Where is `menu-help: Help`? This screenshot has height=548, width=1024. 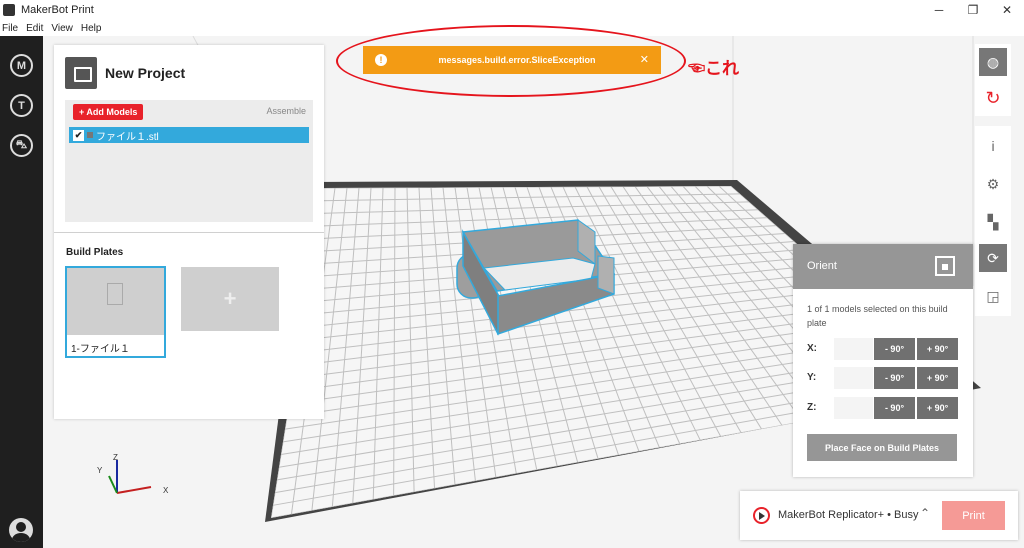
menu-help: Help is located at coordinates (91, 28).